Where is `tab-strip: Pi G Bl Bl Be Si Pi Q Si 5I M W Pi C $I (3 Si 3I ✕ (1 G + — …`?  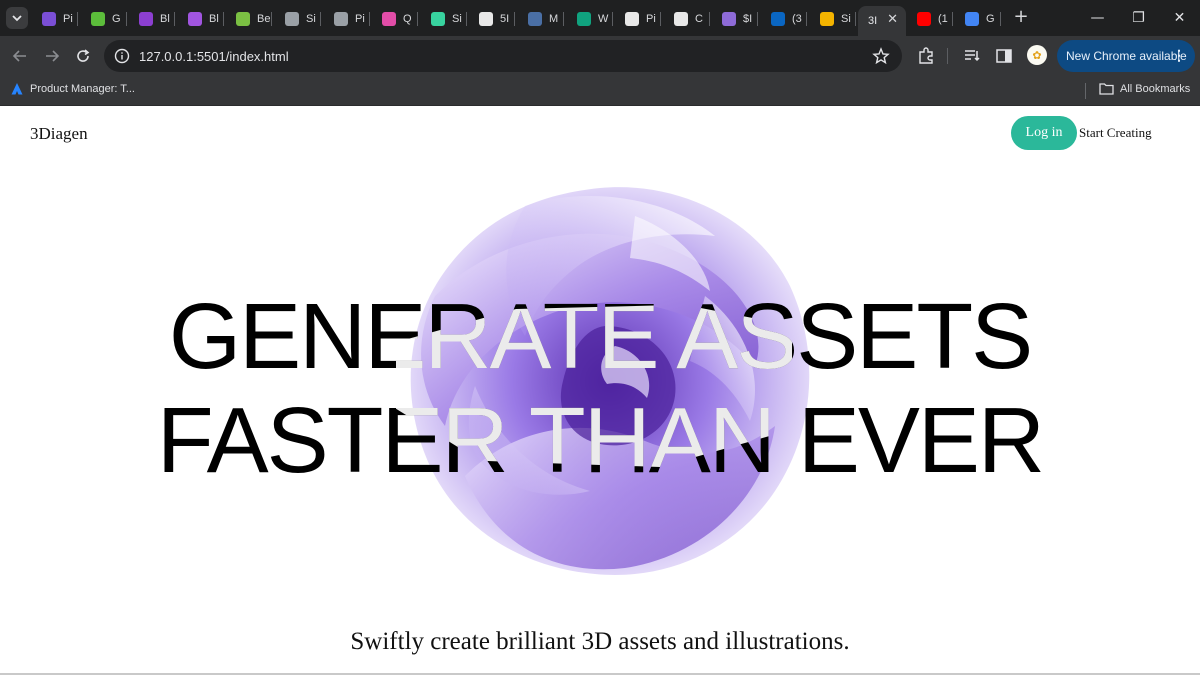
tab-strip: Pi G Bl Bl Be Si Pi Q Si 5I M W Pi C $I (3 Si 3I ✕ (1 G + — … is located at coordinates (600, 18).